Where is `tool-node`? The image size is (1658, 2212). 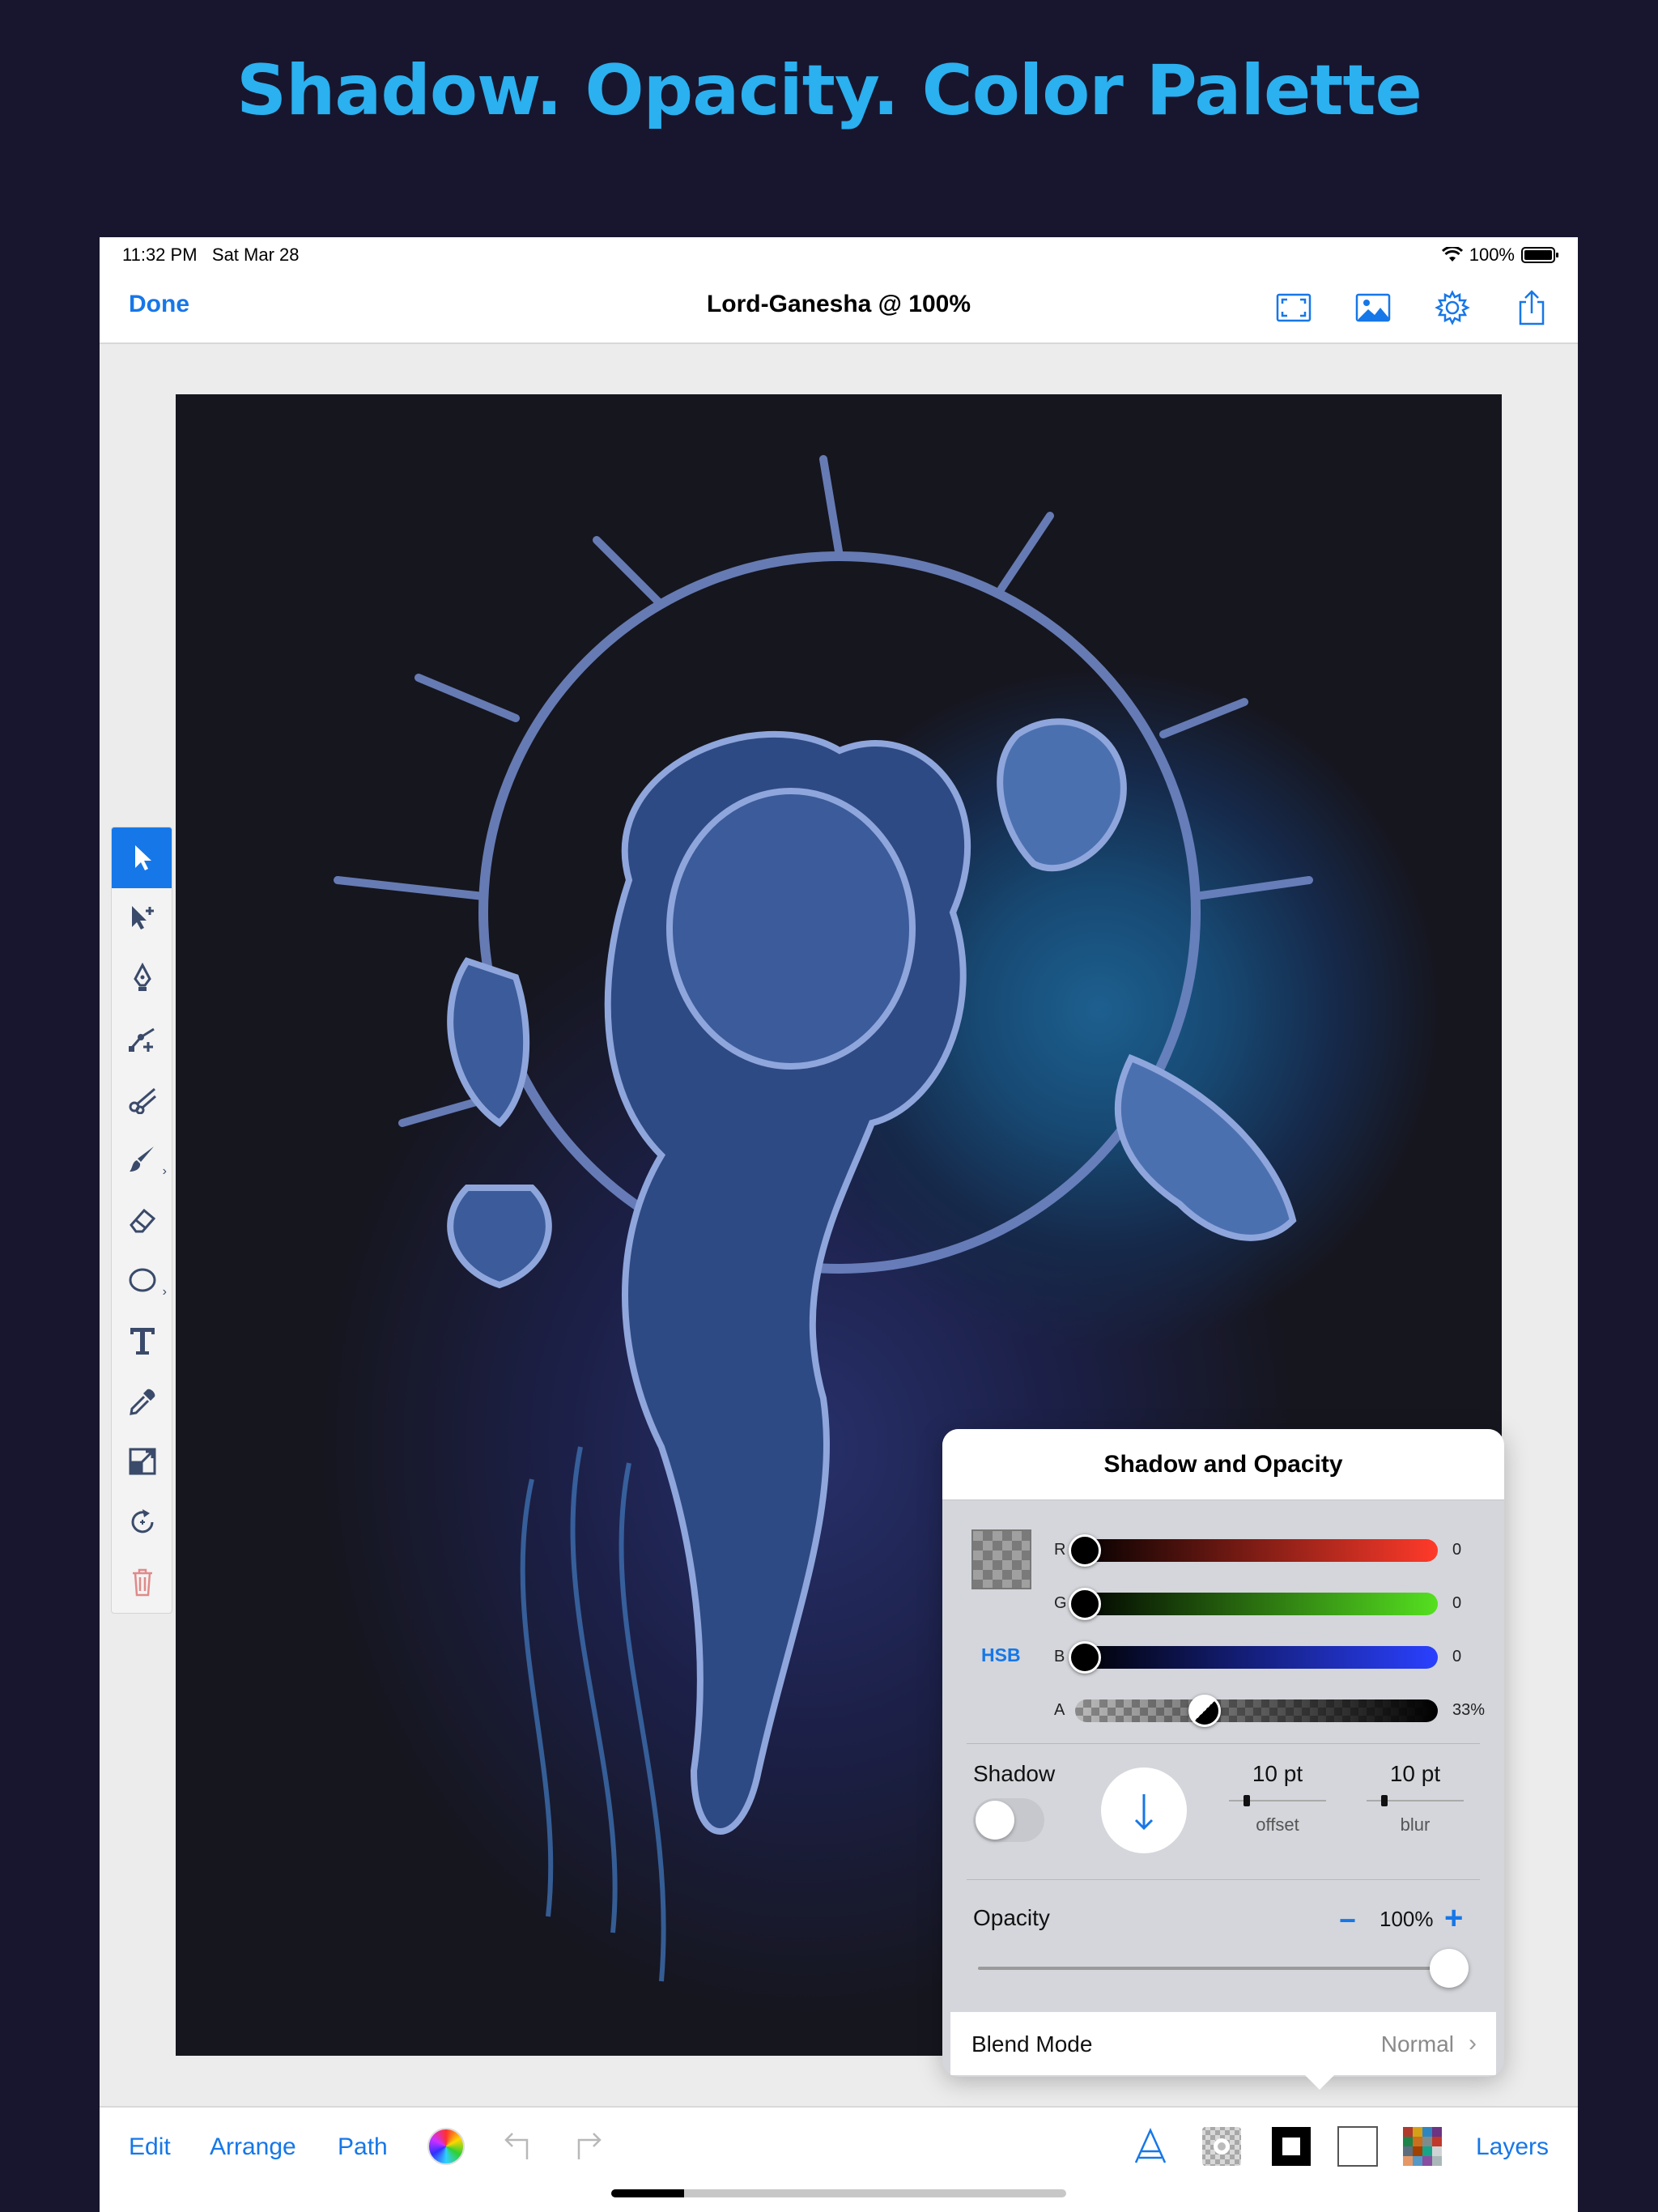
tool-node is located at coordinates (142, 1039).